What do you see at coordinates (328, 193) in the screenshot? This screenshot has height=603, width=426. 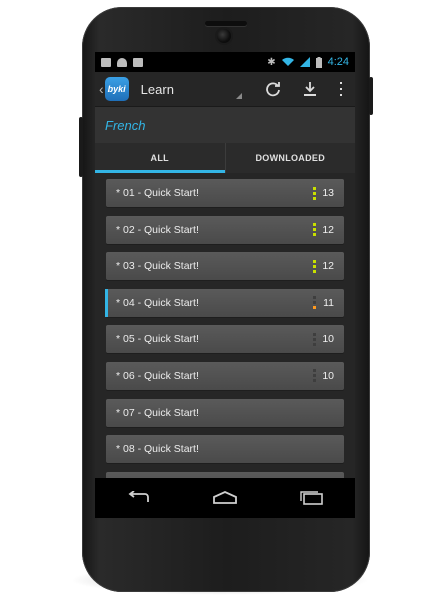 I see `card-count: 13` at bounding box center [328, 193].